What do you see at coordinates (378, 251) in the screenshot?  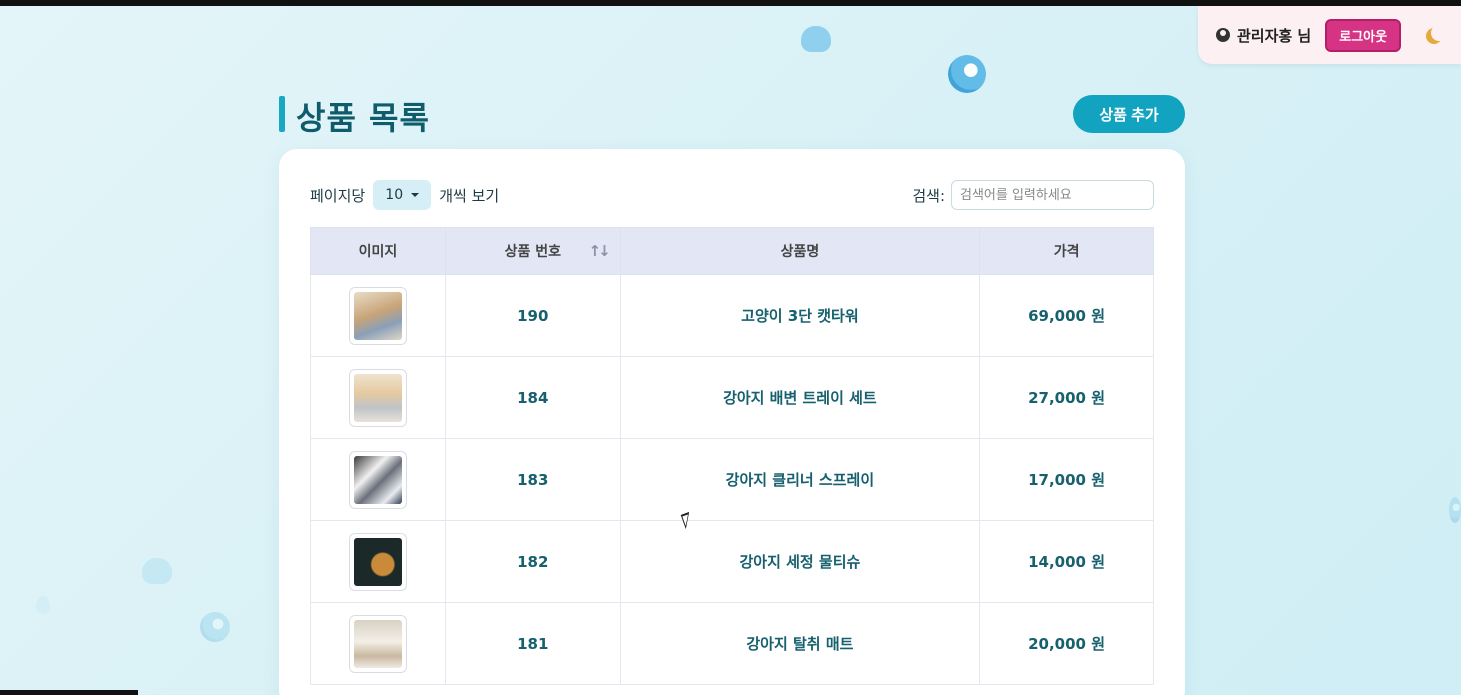 I see `column-header-image: 이미지` at bounding box center [378, 251].